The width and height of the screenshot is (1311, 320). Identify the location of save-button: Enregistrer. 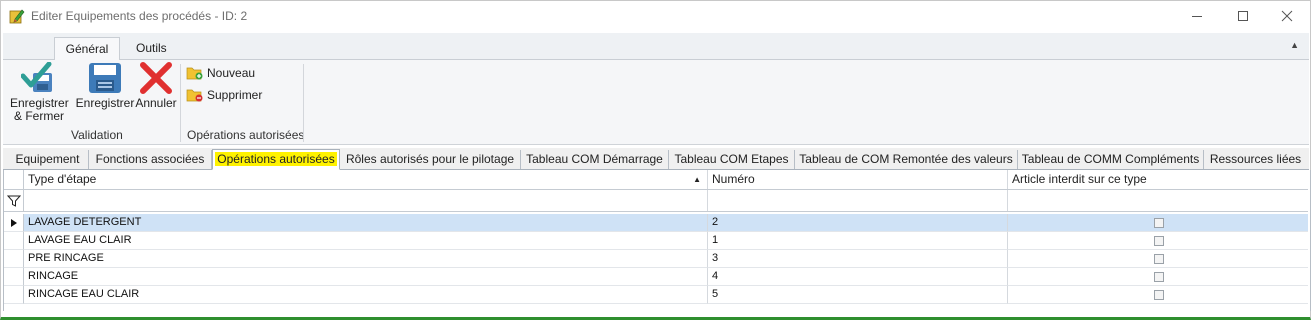
(105, 86).